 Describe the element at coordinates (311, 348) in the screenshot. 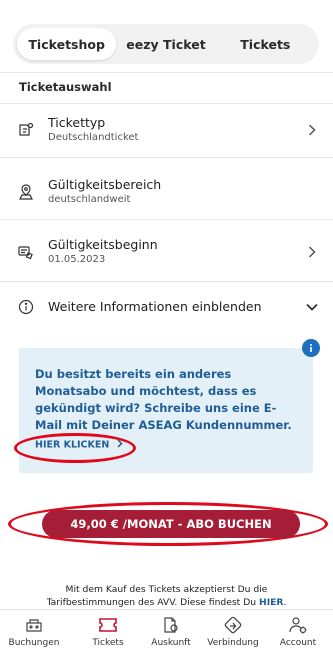

I see `info-badge-icon` at that location.